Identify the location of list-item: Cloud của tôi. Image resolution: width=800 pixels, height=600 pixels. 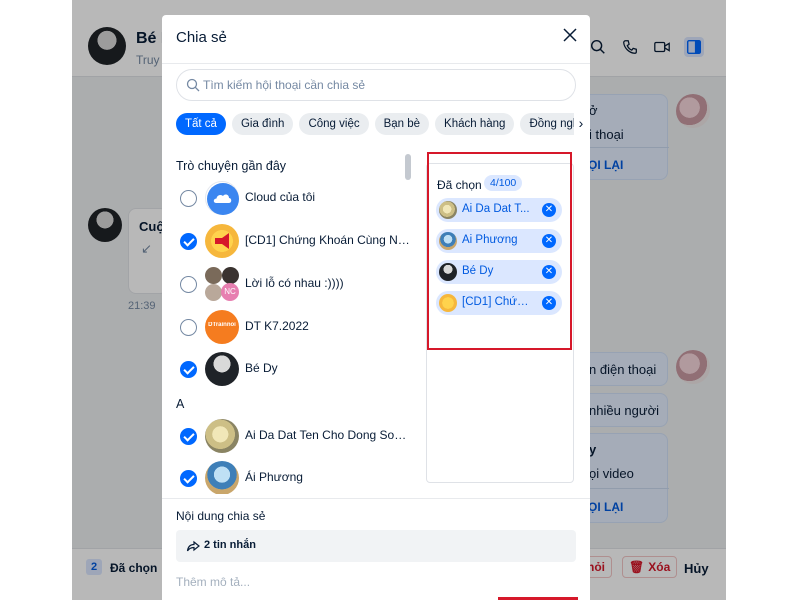
(287, 198).